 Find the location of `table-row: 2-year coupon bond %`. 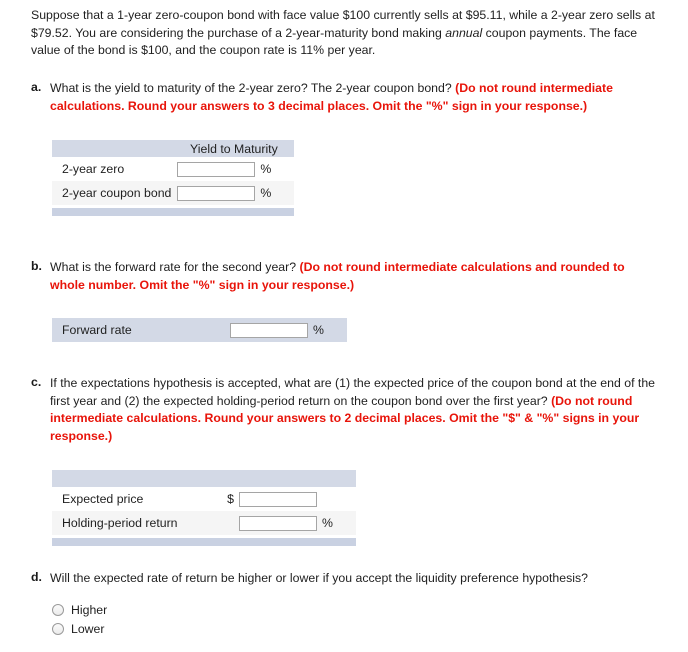

table-row: 2-year coupon bond % is located at coordinates (173, 194).